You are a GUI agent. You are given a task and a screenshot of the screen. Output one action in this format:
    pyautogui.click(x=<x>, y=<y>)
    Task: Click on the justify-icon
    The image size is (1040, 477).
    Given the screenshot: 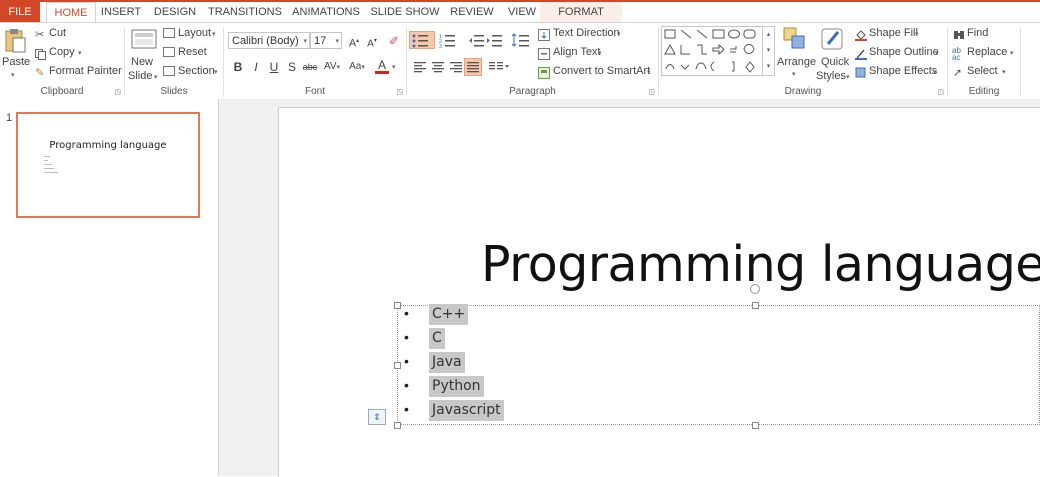 What is the action you would take?
    pyautogui.click(x=473, y=67)
    